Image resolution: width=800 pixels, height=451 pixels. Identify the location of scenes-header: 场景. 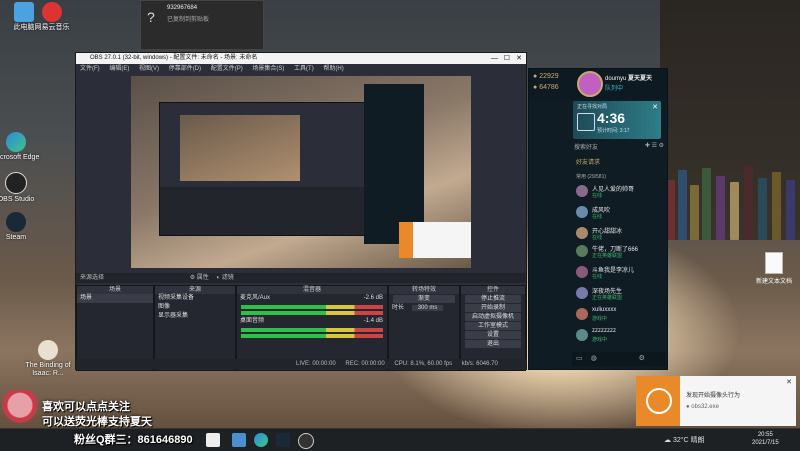
(115, 290).